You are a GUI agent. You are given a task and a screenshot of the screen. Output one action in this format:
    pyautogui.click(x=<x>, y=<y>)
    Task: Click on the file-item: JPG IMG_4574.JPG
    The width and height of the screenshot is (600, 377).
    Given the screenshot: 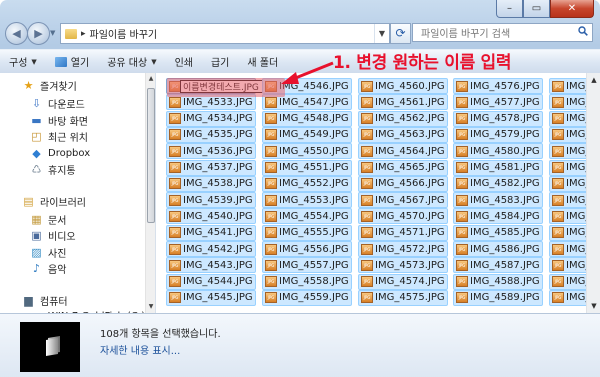 What is the action you would take?
    pyautogui.click(x=403, y=281)
    